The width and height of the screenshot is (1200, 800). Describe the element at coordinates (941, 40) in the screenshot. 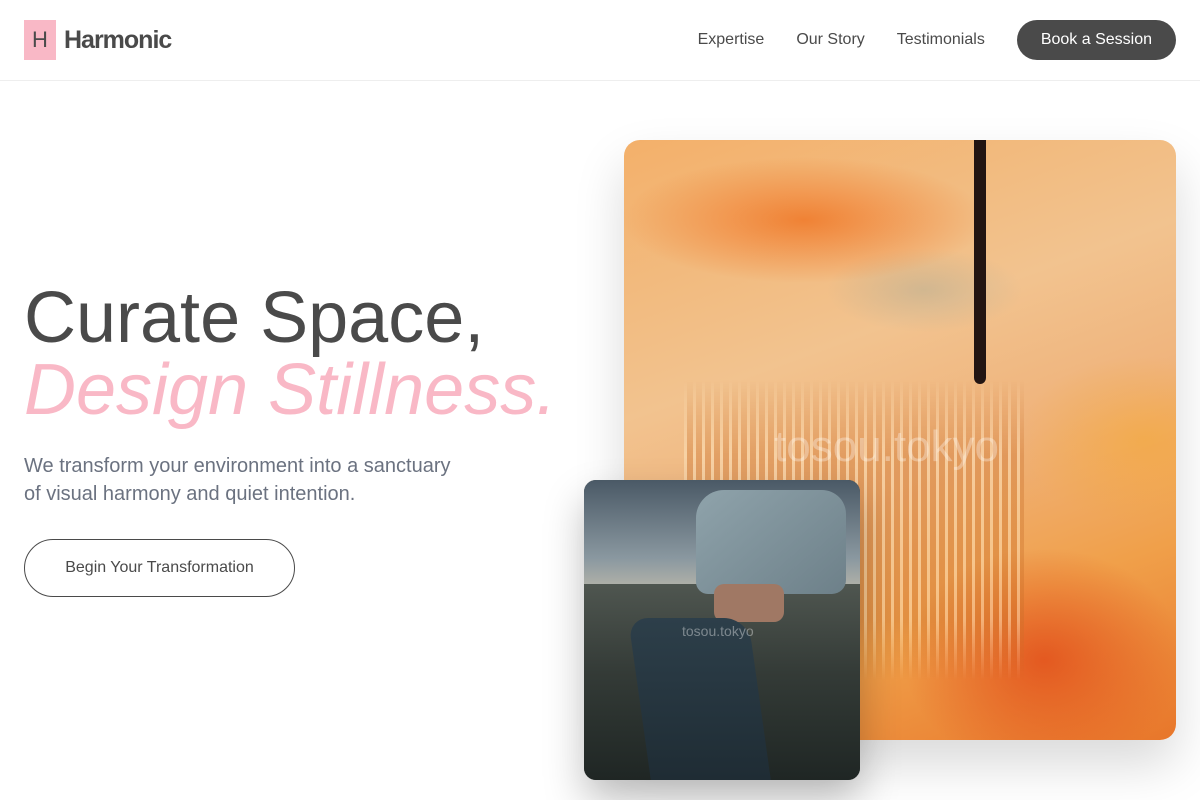

I see `nav-link-testimonials: Testimonials` at that location.